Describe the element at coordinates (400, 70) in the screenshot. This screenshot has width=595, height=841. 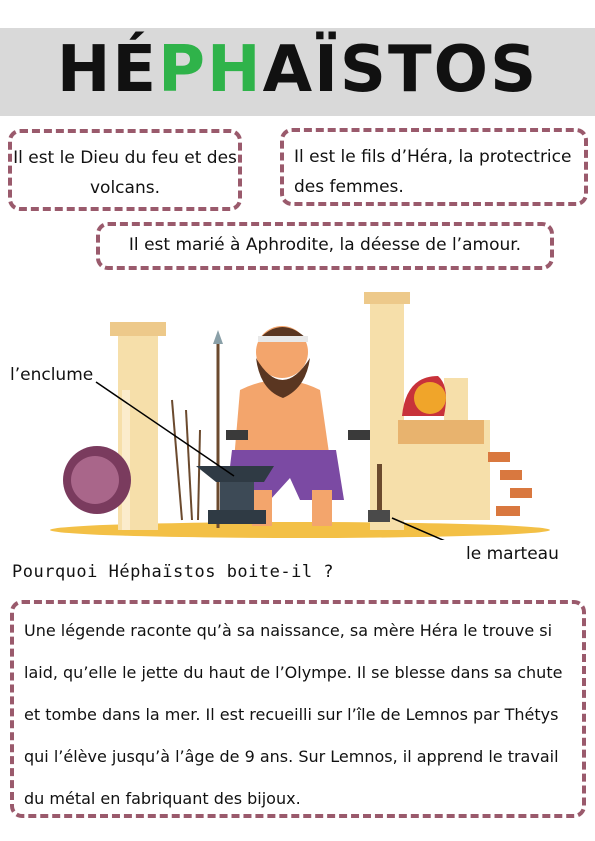
I see `title-part-3: AÏSTOS` at that location.